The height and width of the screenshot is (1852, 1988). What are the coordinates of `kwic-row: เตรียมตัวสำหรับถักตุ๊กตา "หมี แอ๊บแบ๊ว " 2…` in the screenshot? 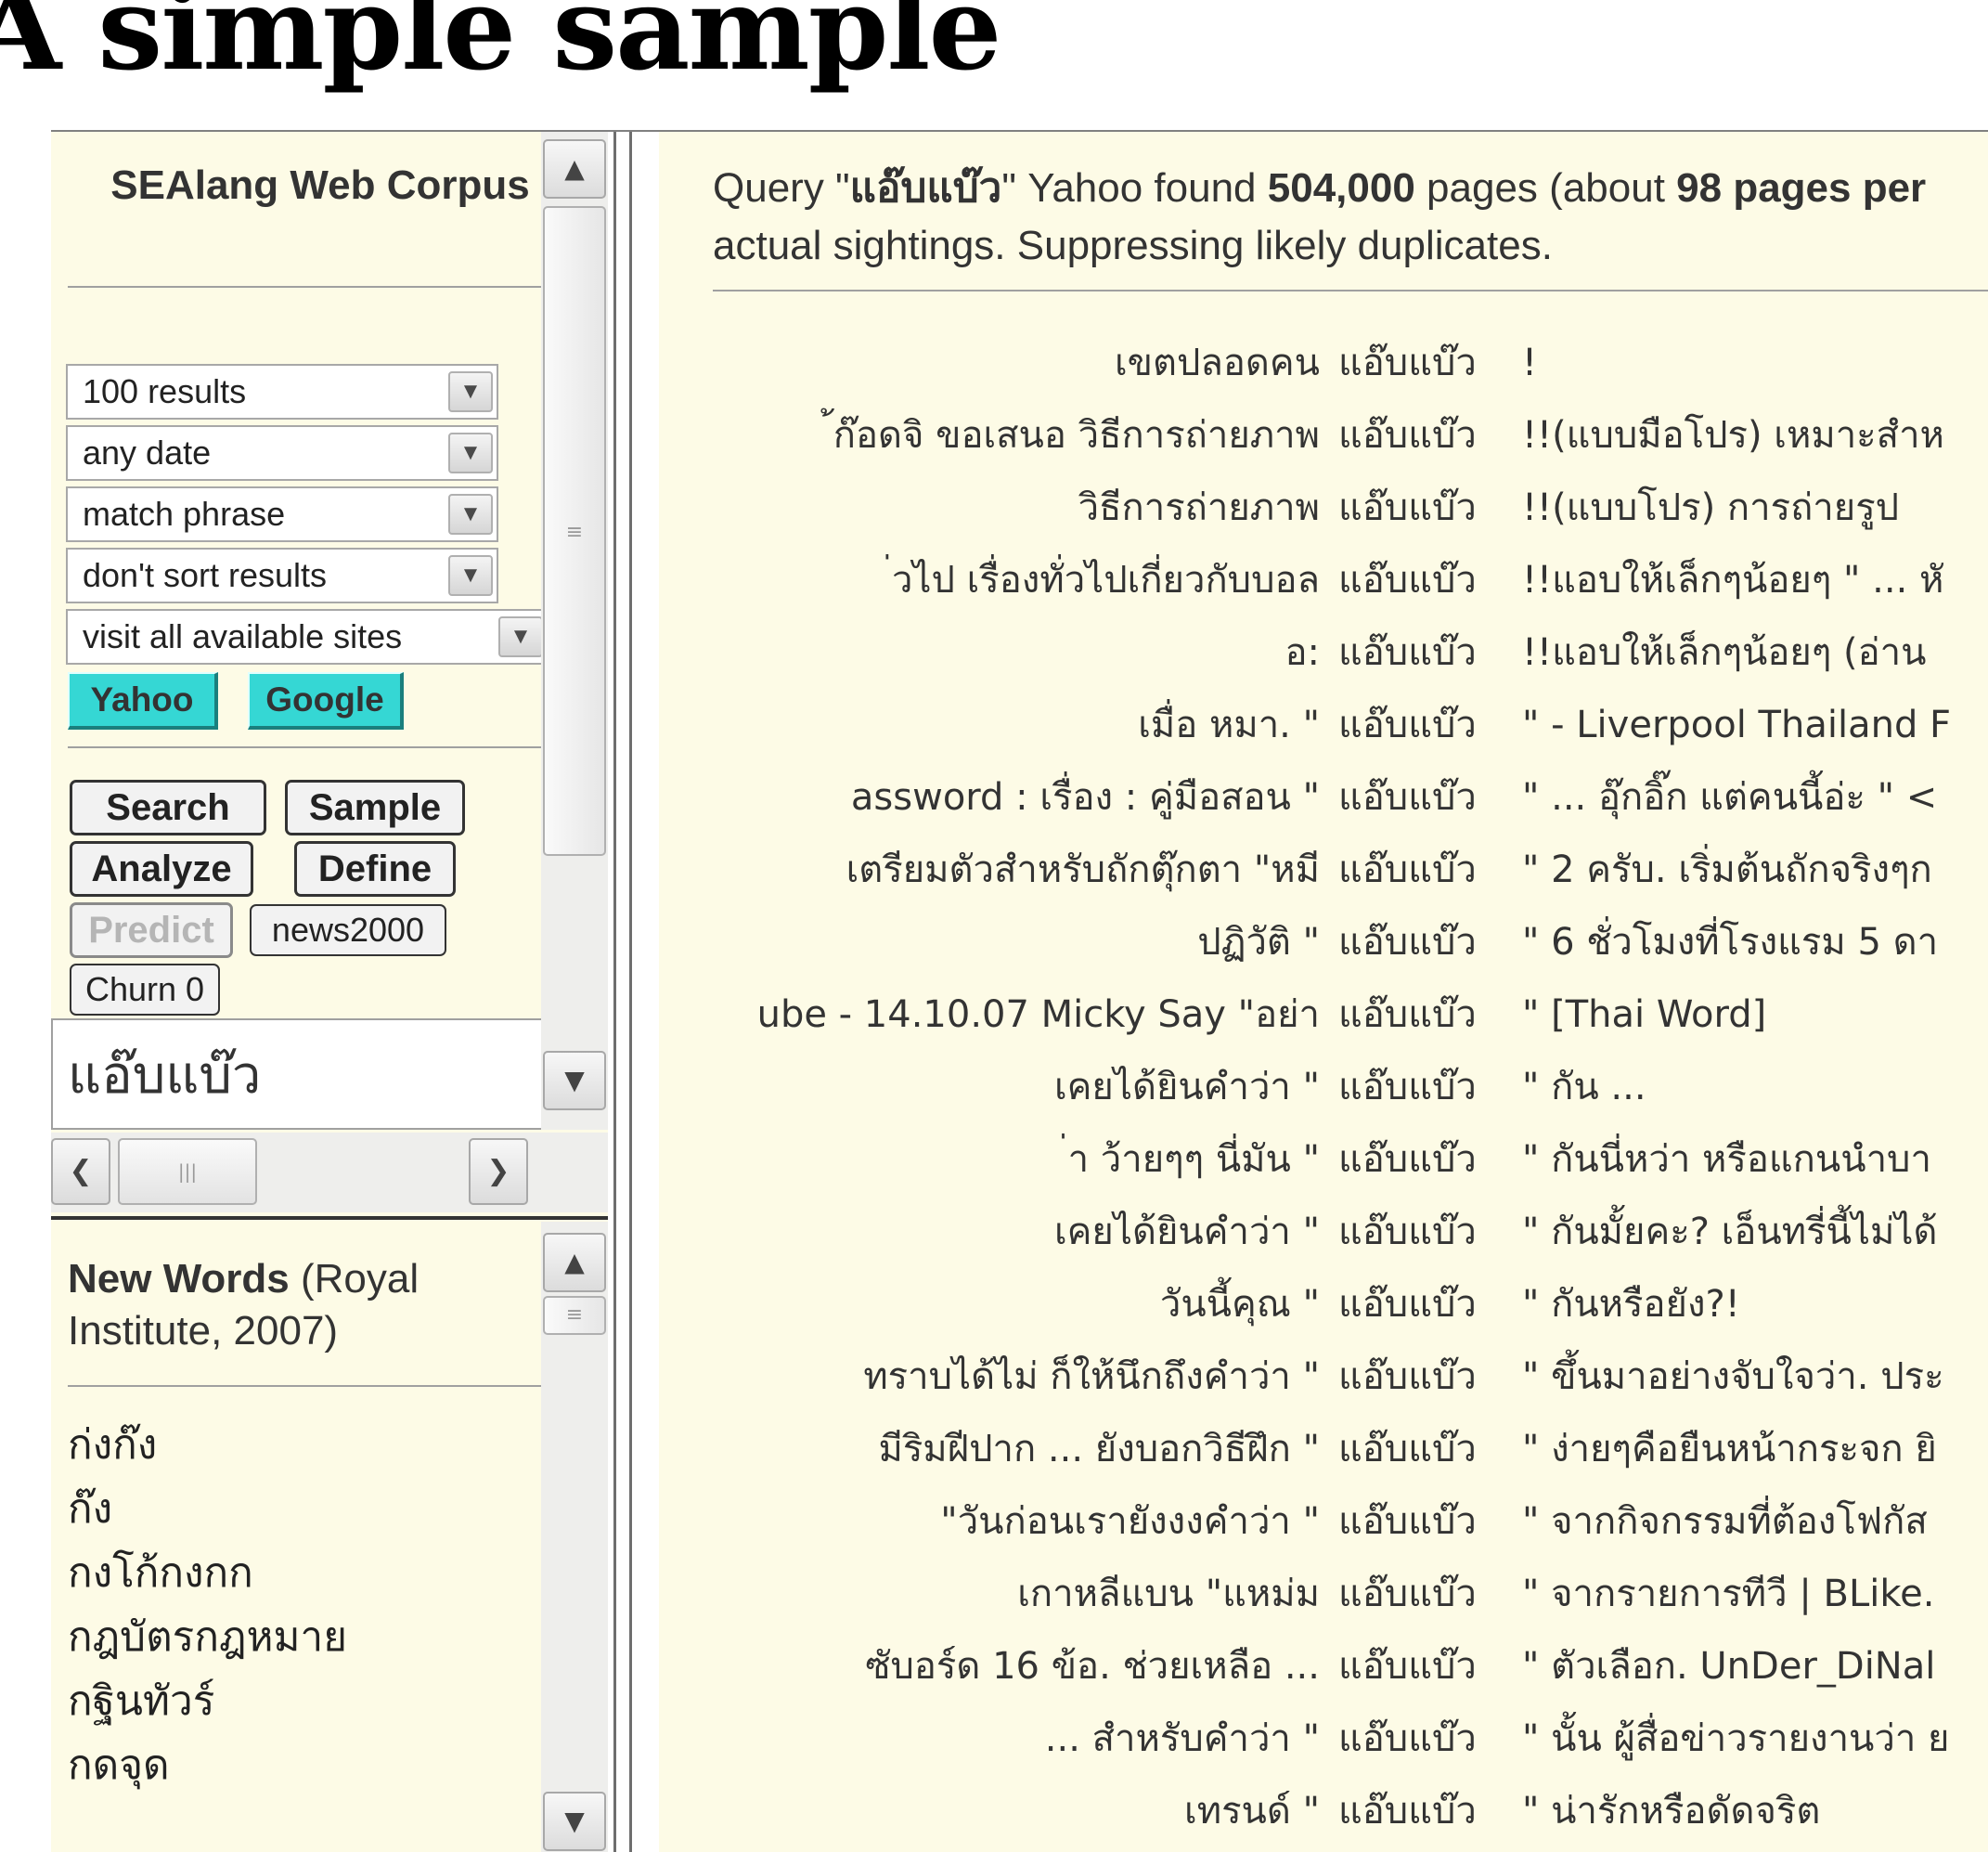 It's located at (1323, 870).